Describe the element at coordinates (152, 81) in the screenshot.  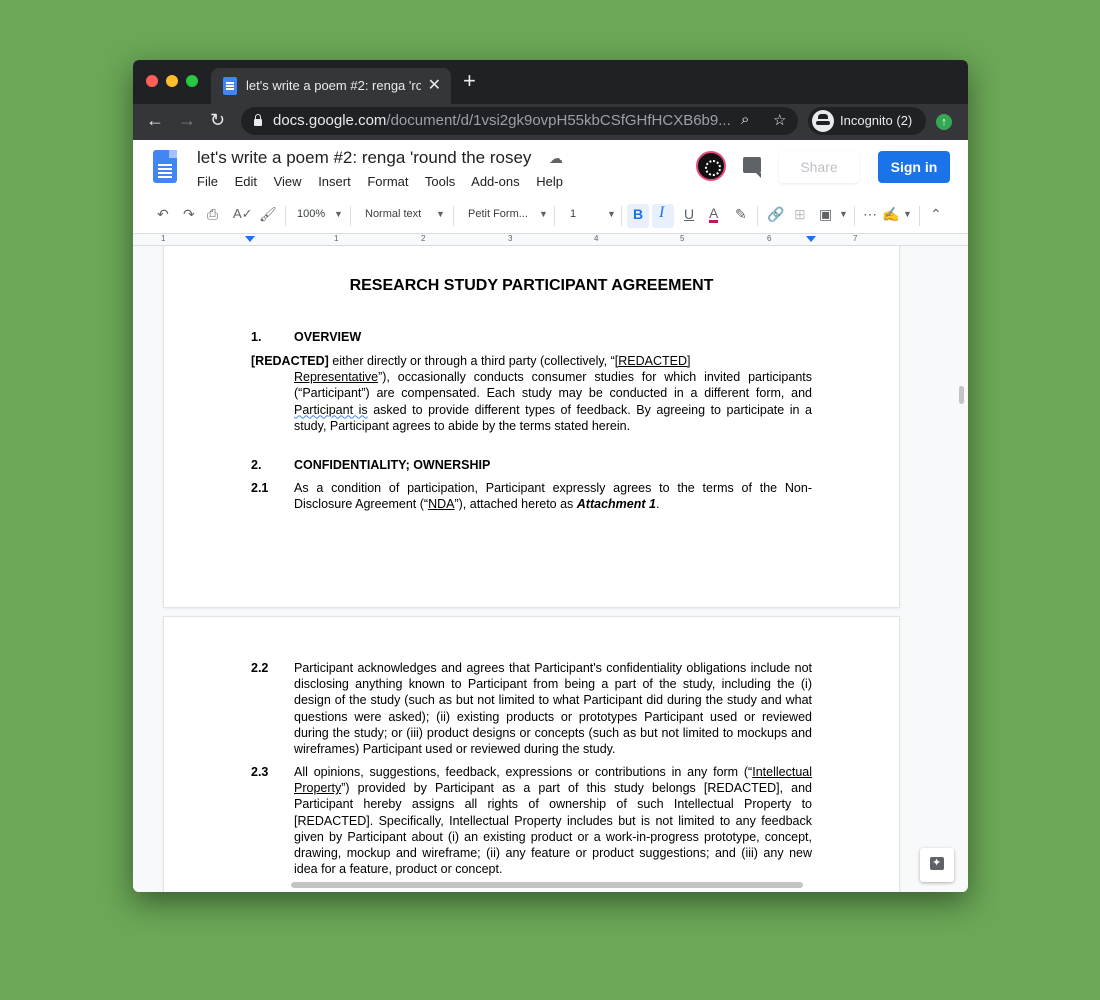
I see `close-window-button` at that location.